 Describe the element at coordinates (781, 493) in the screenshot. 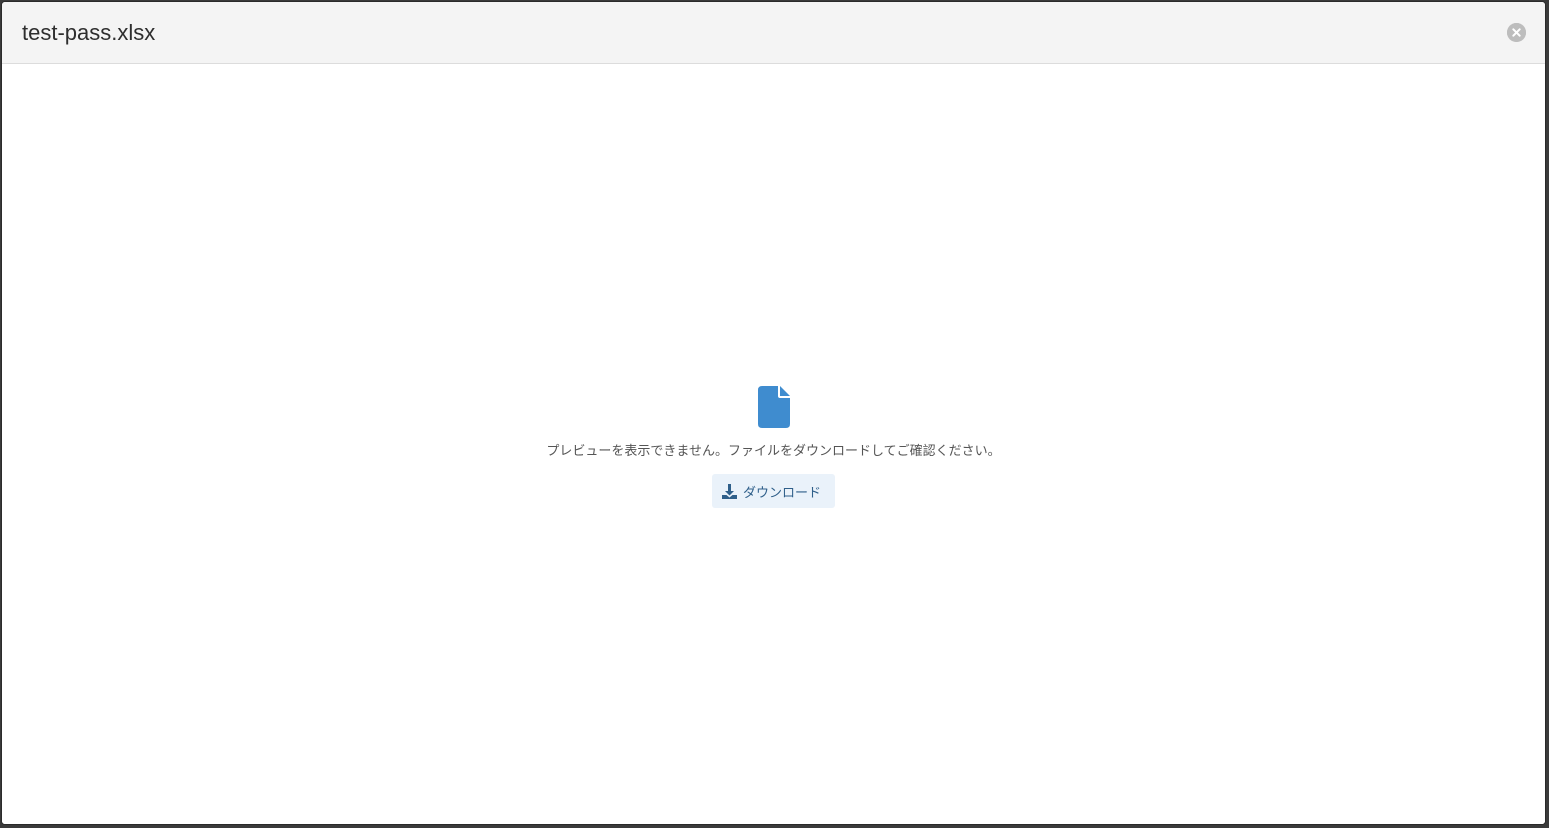

I see `download-button-label: ダウンロード` at that location.